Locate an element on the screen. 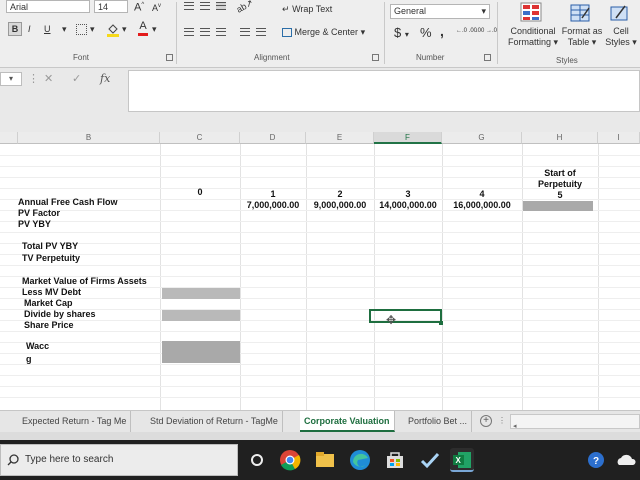  decrease-decimal-button: .00 →.0 is located at coordinates (486, 31).